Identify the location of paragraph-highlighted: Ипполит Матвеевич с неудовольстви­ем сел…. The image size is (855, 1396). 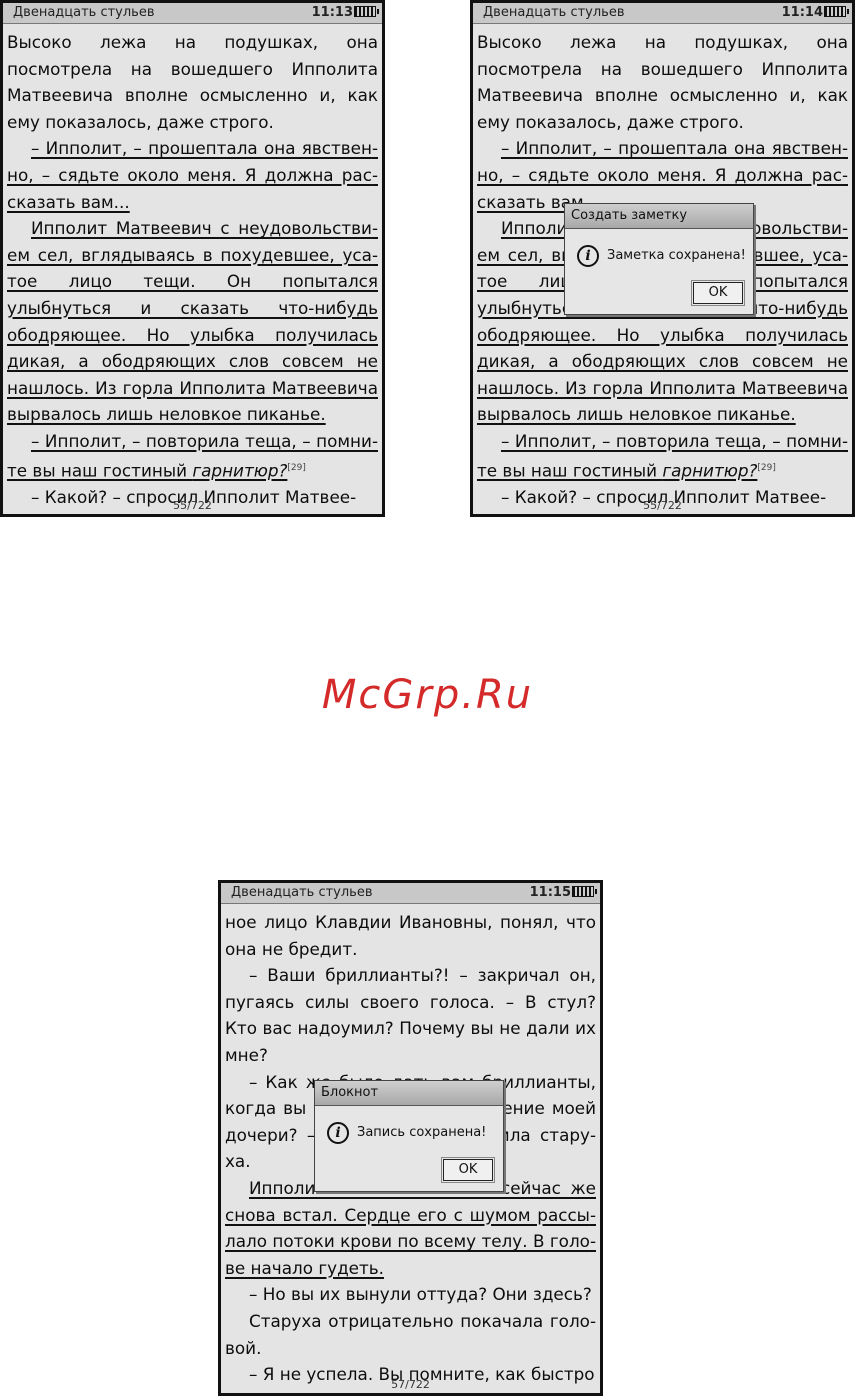
(192, 321).